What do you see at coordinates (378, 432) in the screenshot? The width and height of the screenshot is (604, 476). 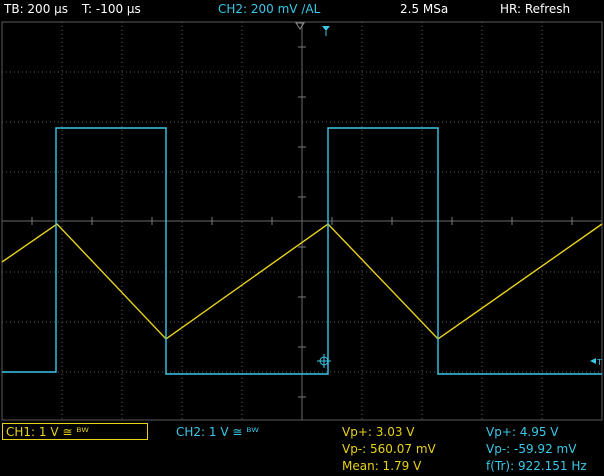 I see `ch1-vp-plus: Vp+: 3.03 V` at bounding box center [378, 432].